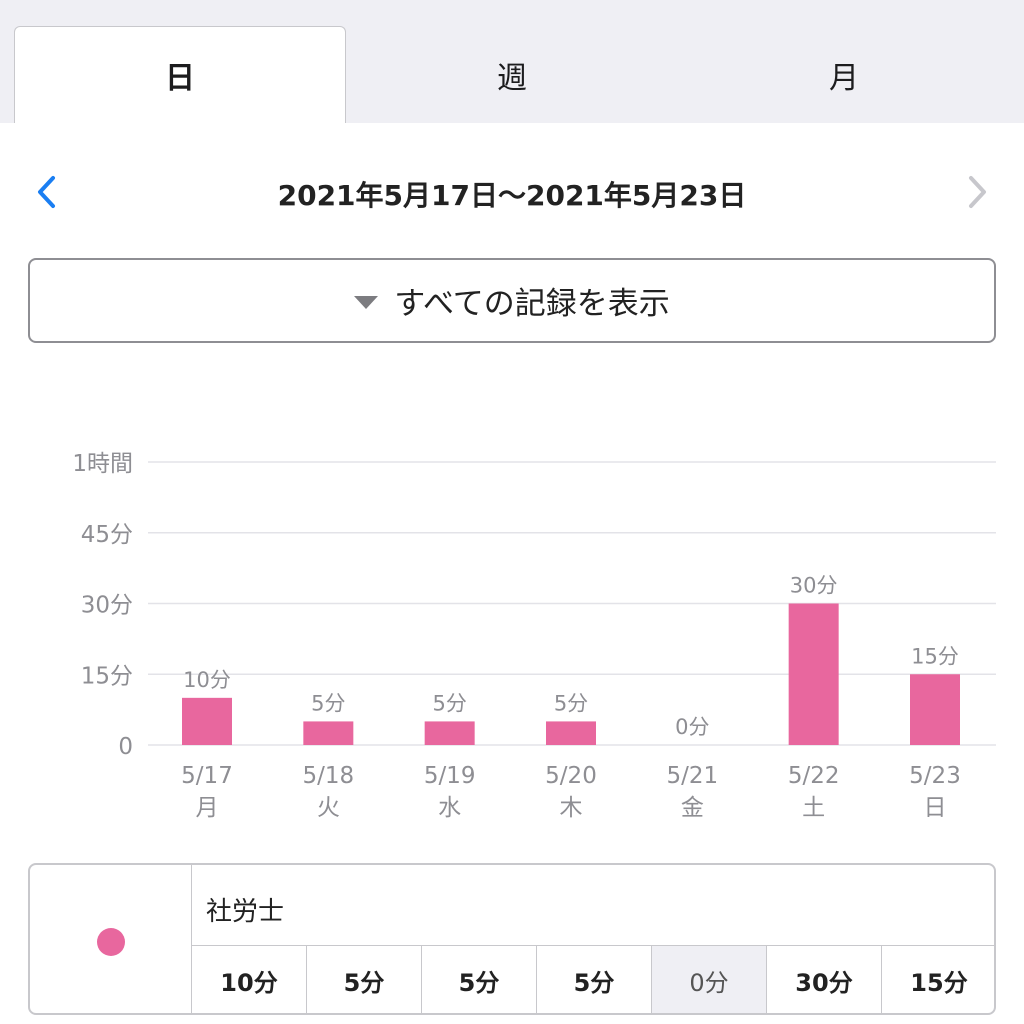 This screenshot has width=1024, height=1024. What do you see at coordinates (571, 776) in the screenshot?
I see `x-tick-label: 5/20` at bounding box center [571, 776].